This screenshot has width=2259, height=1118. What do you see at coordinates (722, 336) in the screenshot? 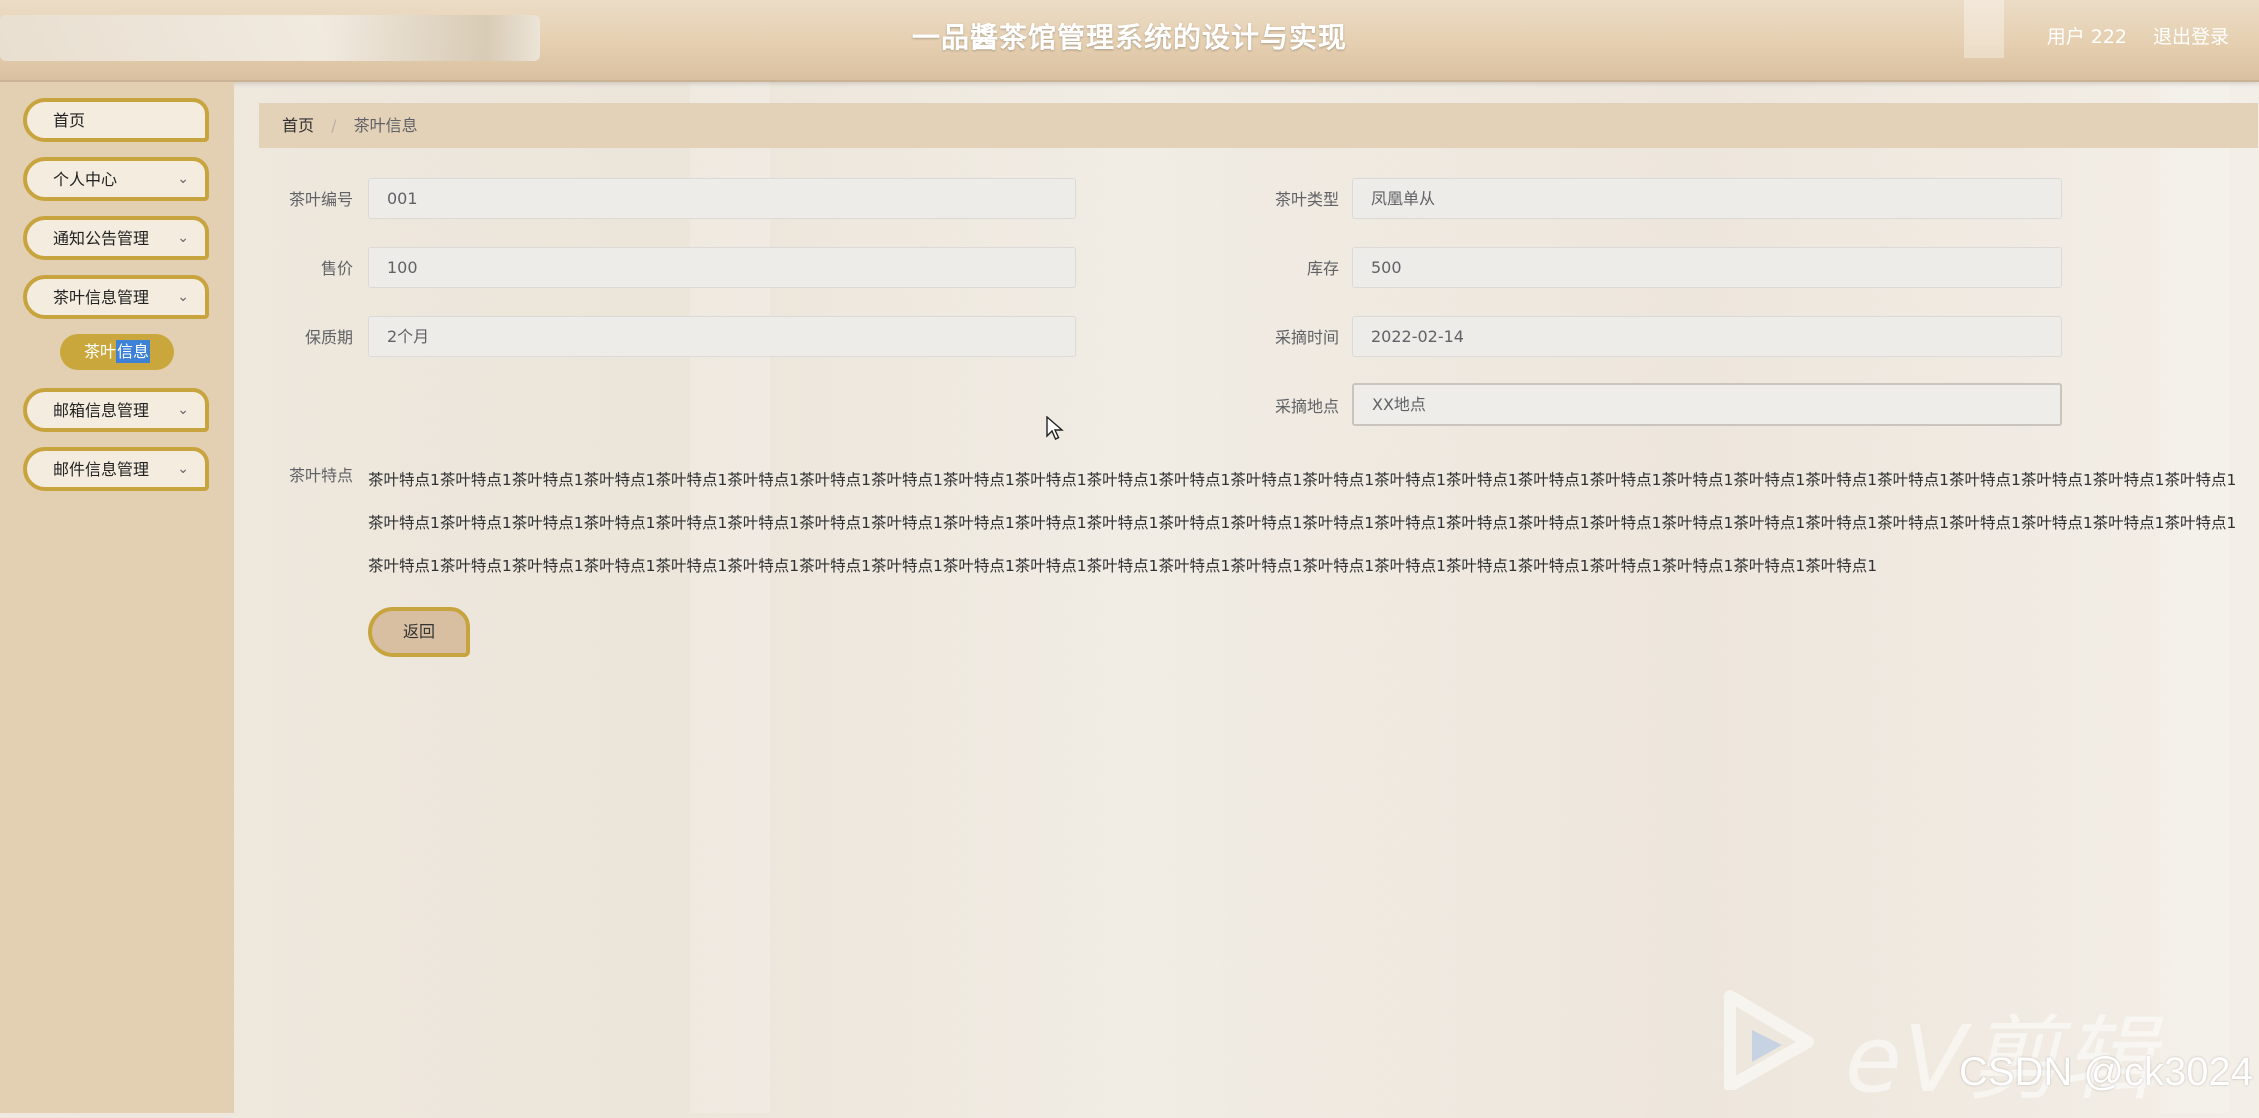
I see `shelf-life-field: 2个月` at bounding box center [722, 336].